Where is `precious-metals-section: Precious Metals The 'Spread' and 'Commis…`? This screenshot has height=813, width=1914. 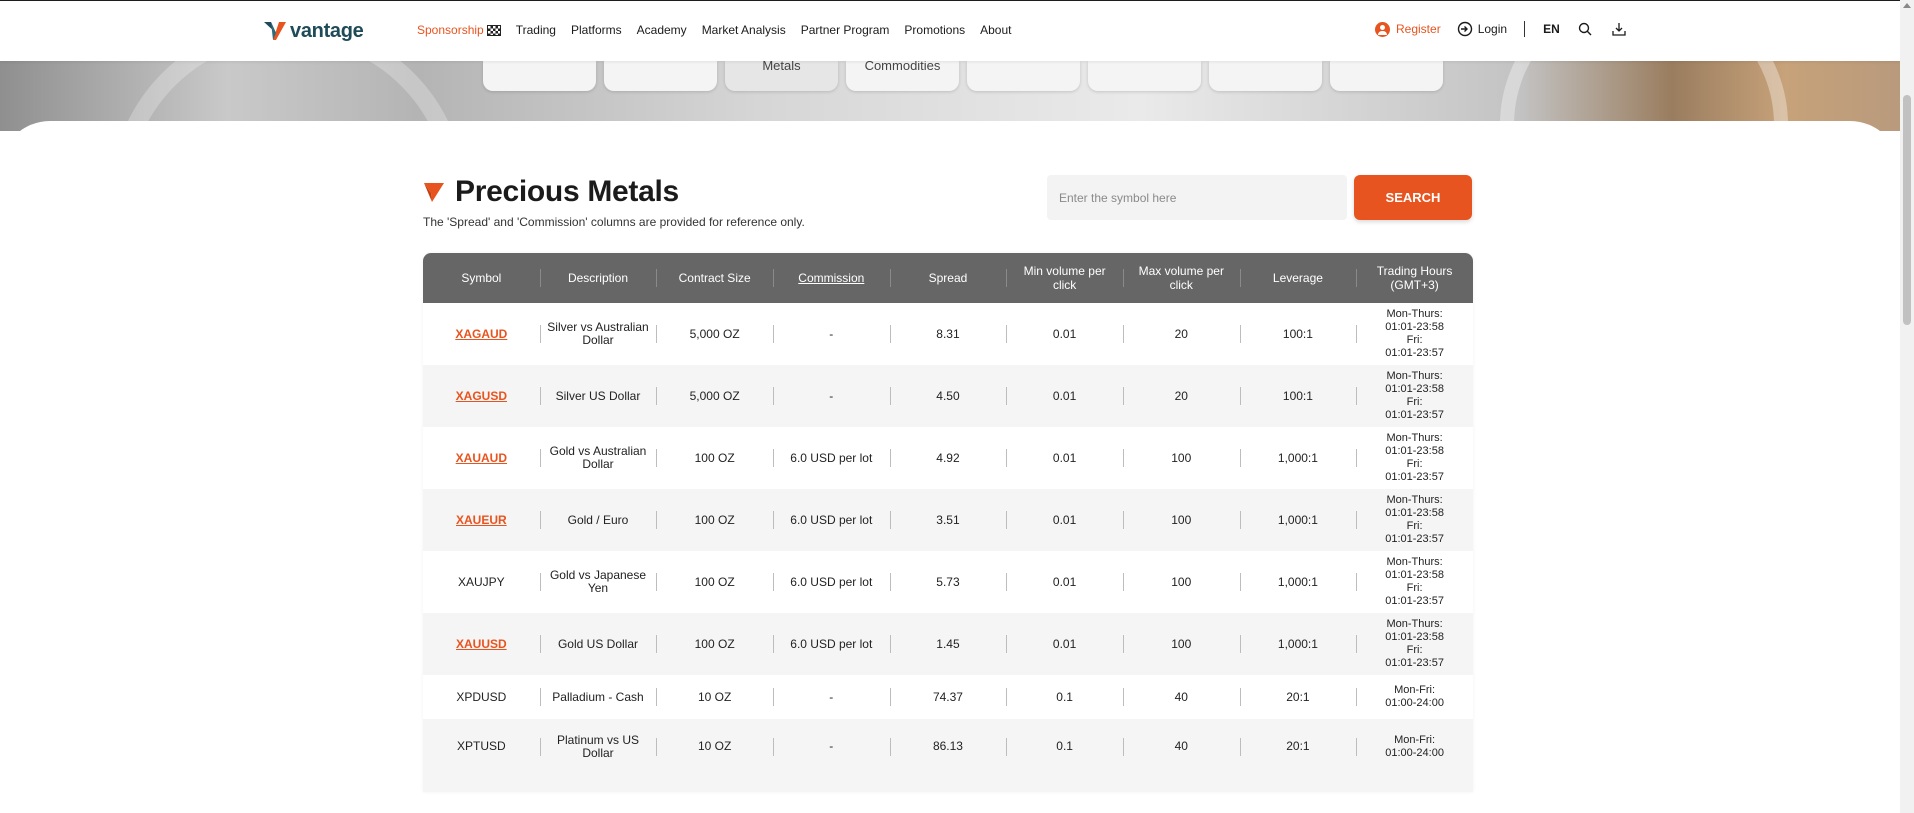
precious-metals-section: Precious Metals The 'Spread' and 'Commis… is located at coordinates (948, 202).